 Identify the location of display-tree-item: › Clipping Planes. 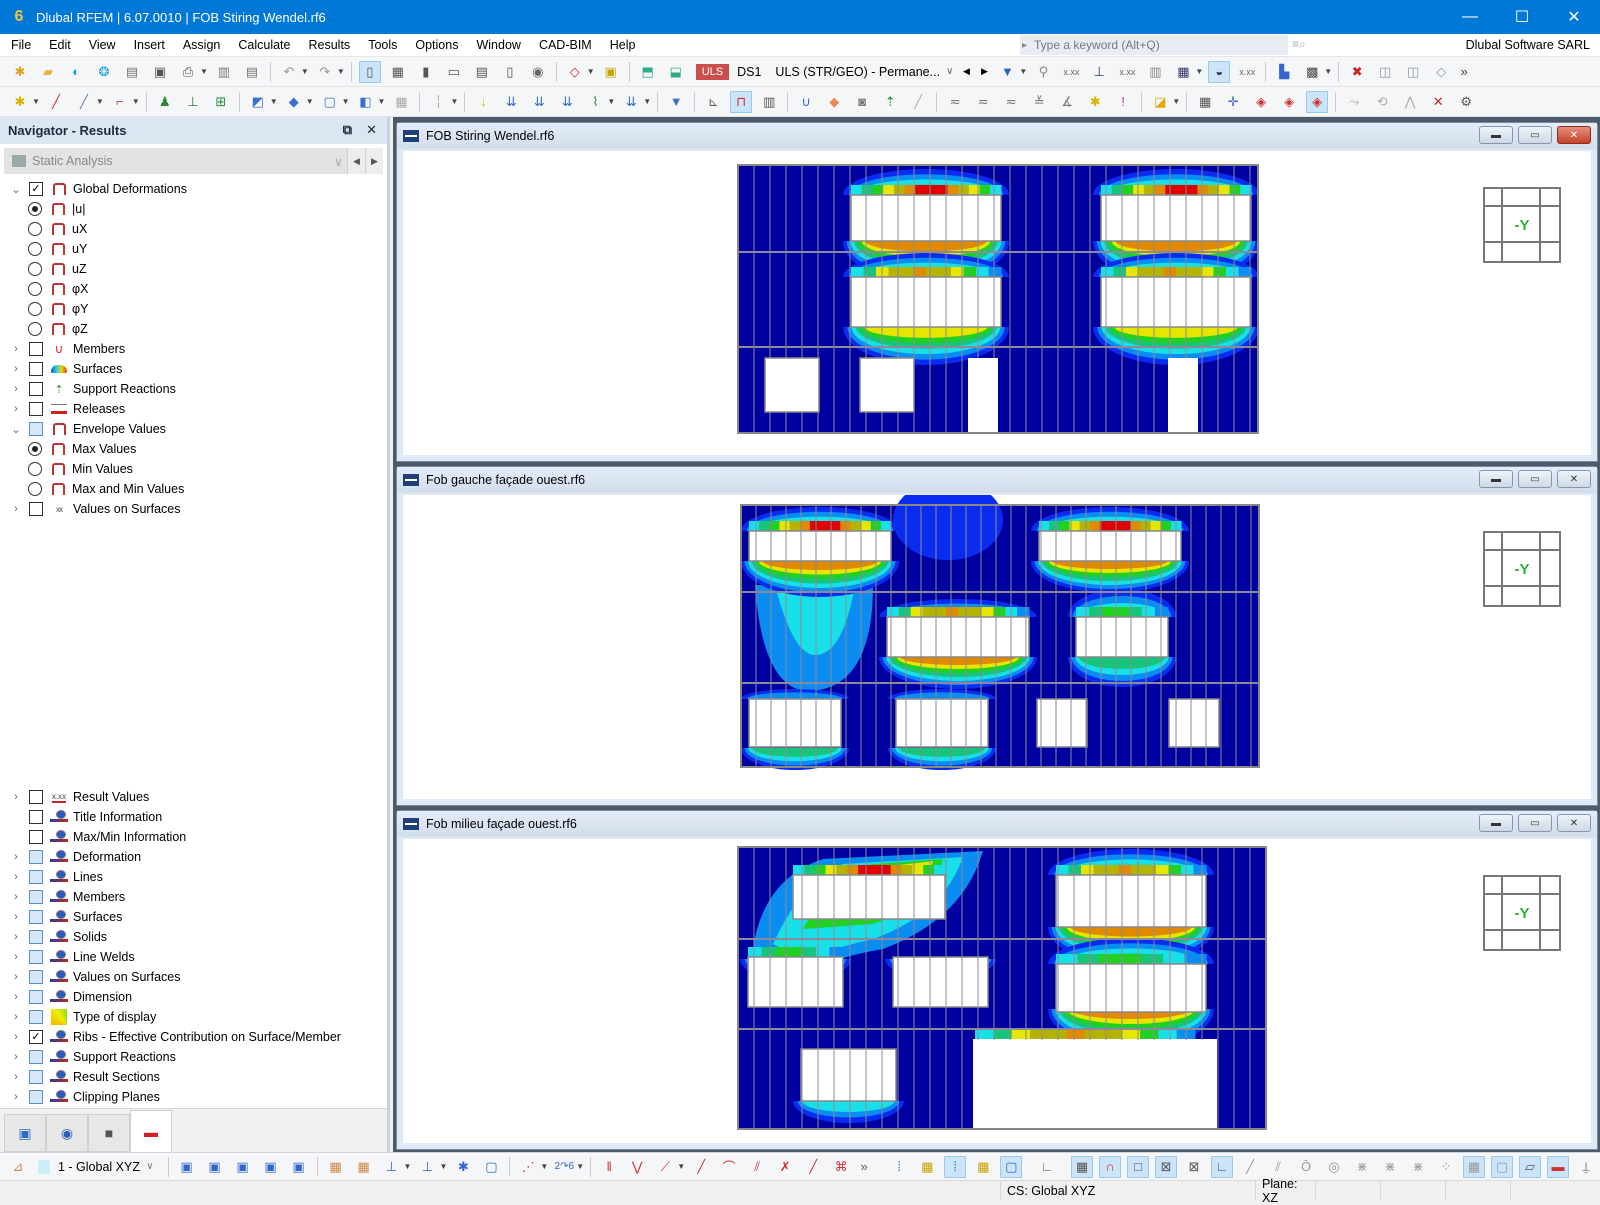
(193, 1097).